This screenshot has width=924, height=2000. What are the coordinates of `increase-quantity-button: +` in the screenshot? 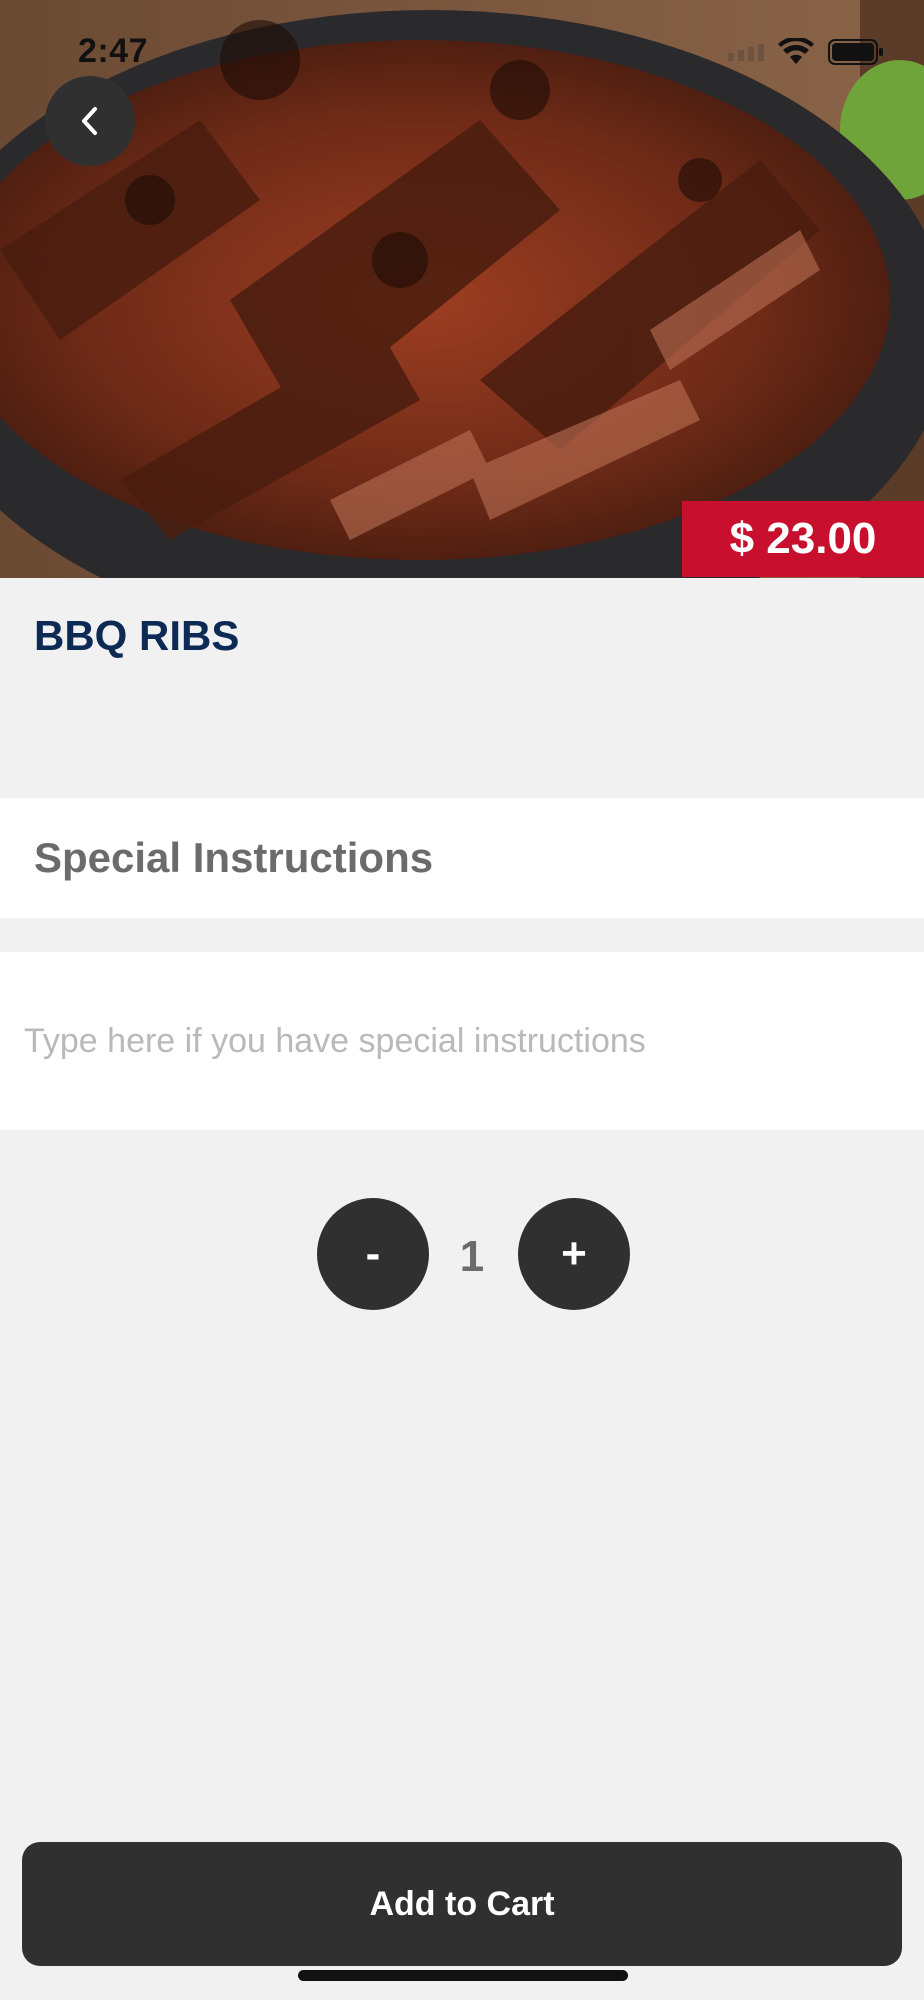 It's located at (574, 1254).